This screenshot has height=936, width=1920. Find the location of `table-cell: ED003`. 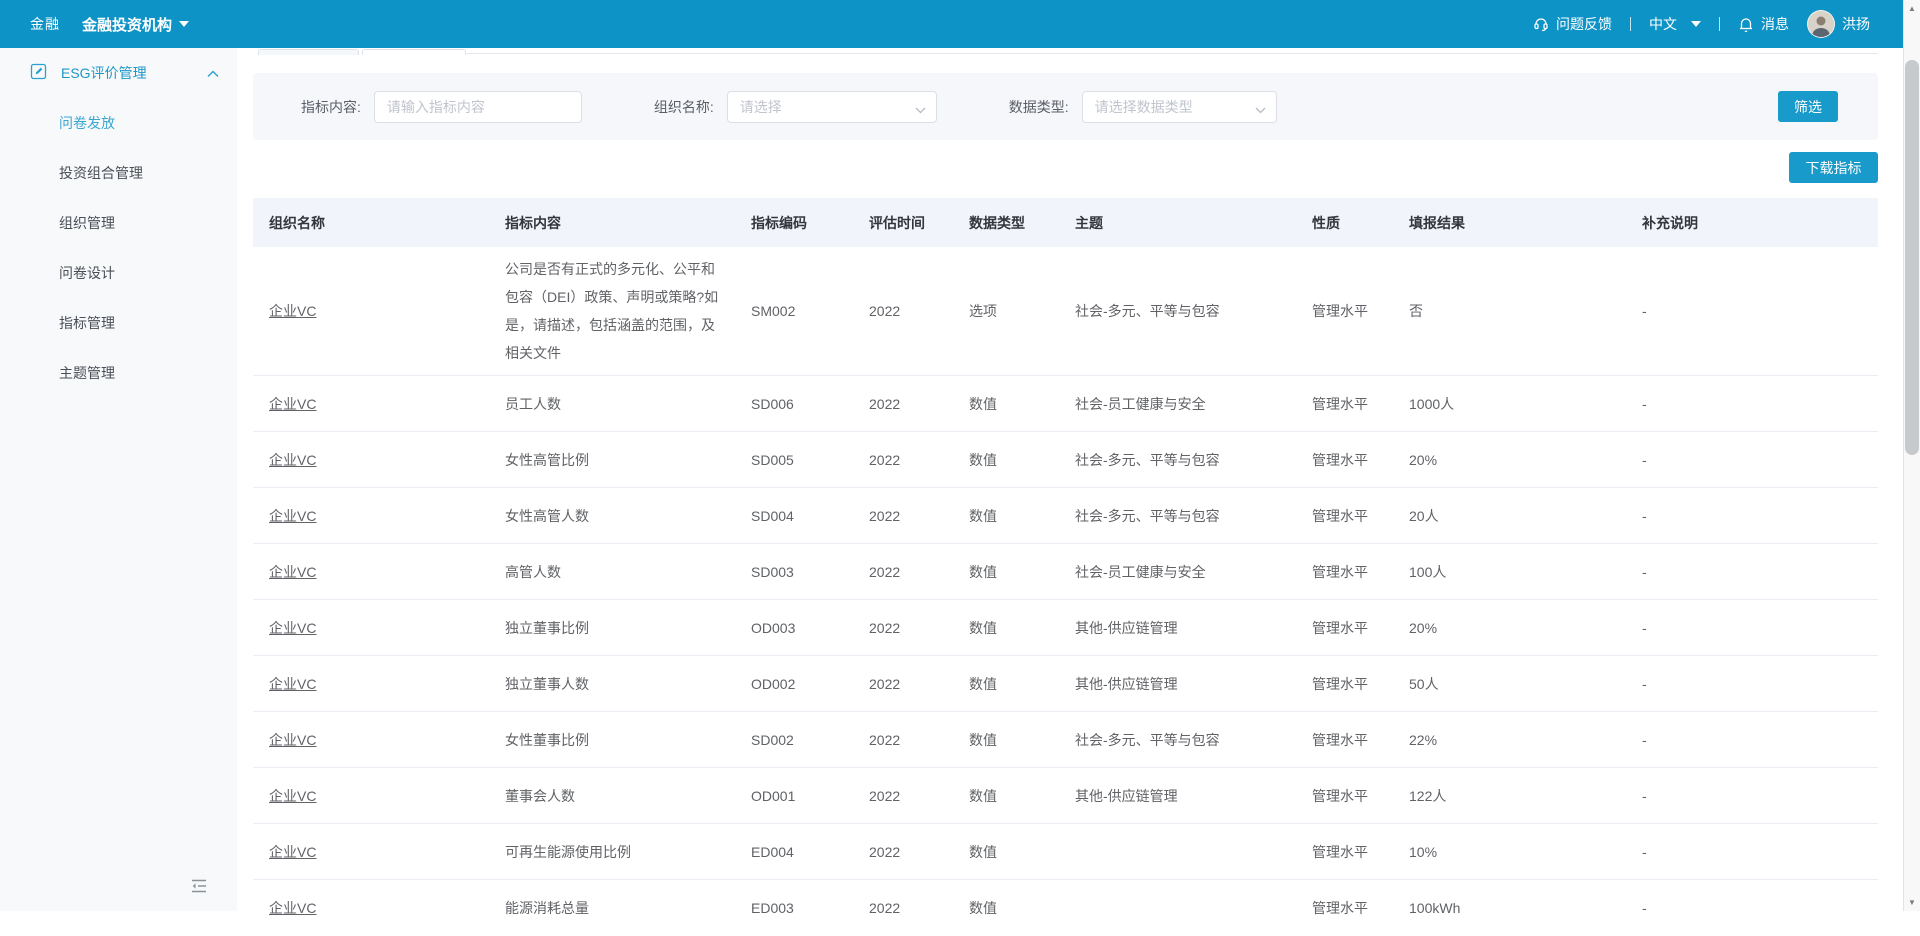

table-cell: ED003 is located at coordinates (772, 907).